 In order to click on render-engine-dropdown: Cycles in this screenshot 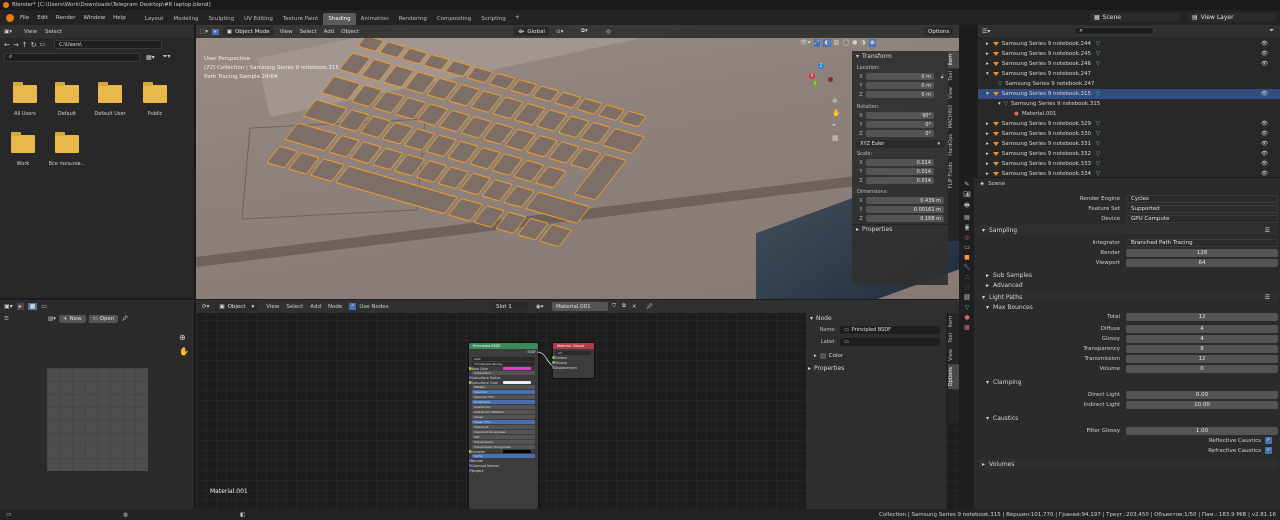, I will do `click(1202, 198)`.